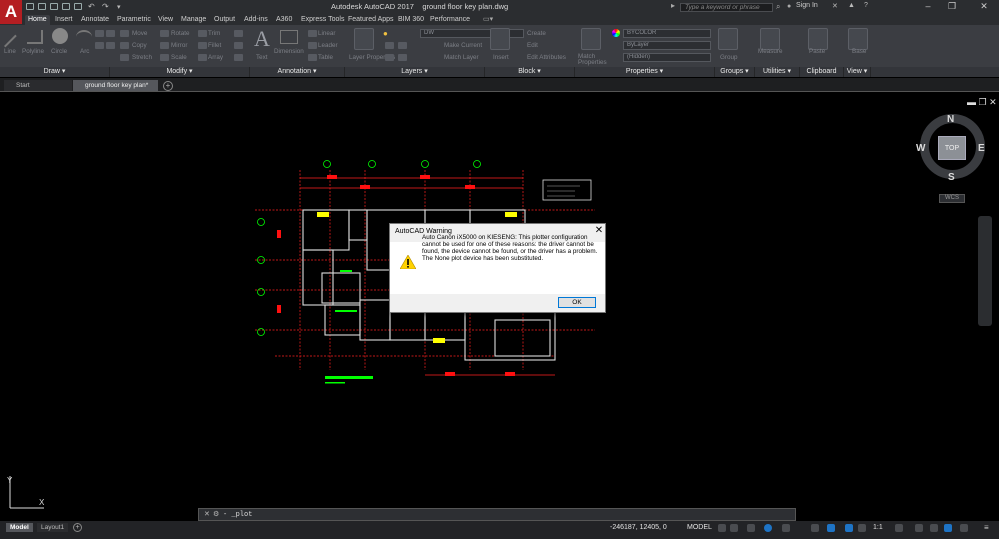 This screenshot has width=999, height=539. I want to click on viewcube-top-face: TOP, so click(952, 148).